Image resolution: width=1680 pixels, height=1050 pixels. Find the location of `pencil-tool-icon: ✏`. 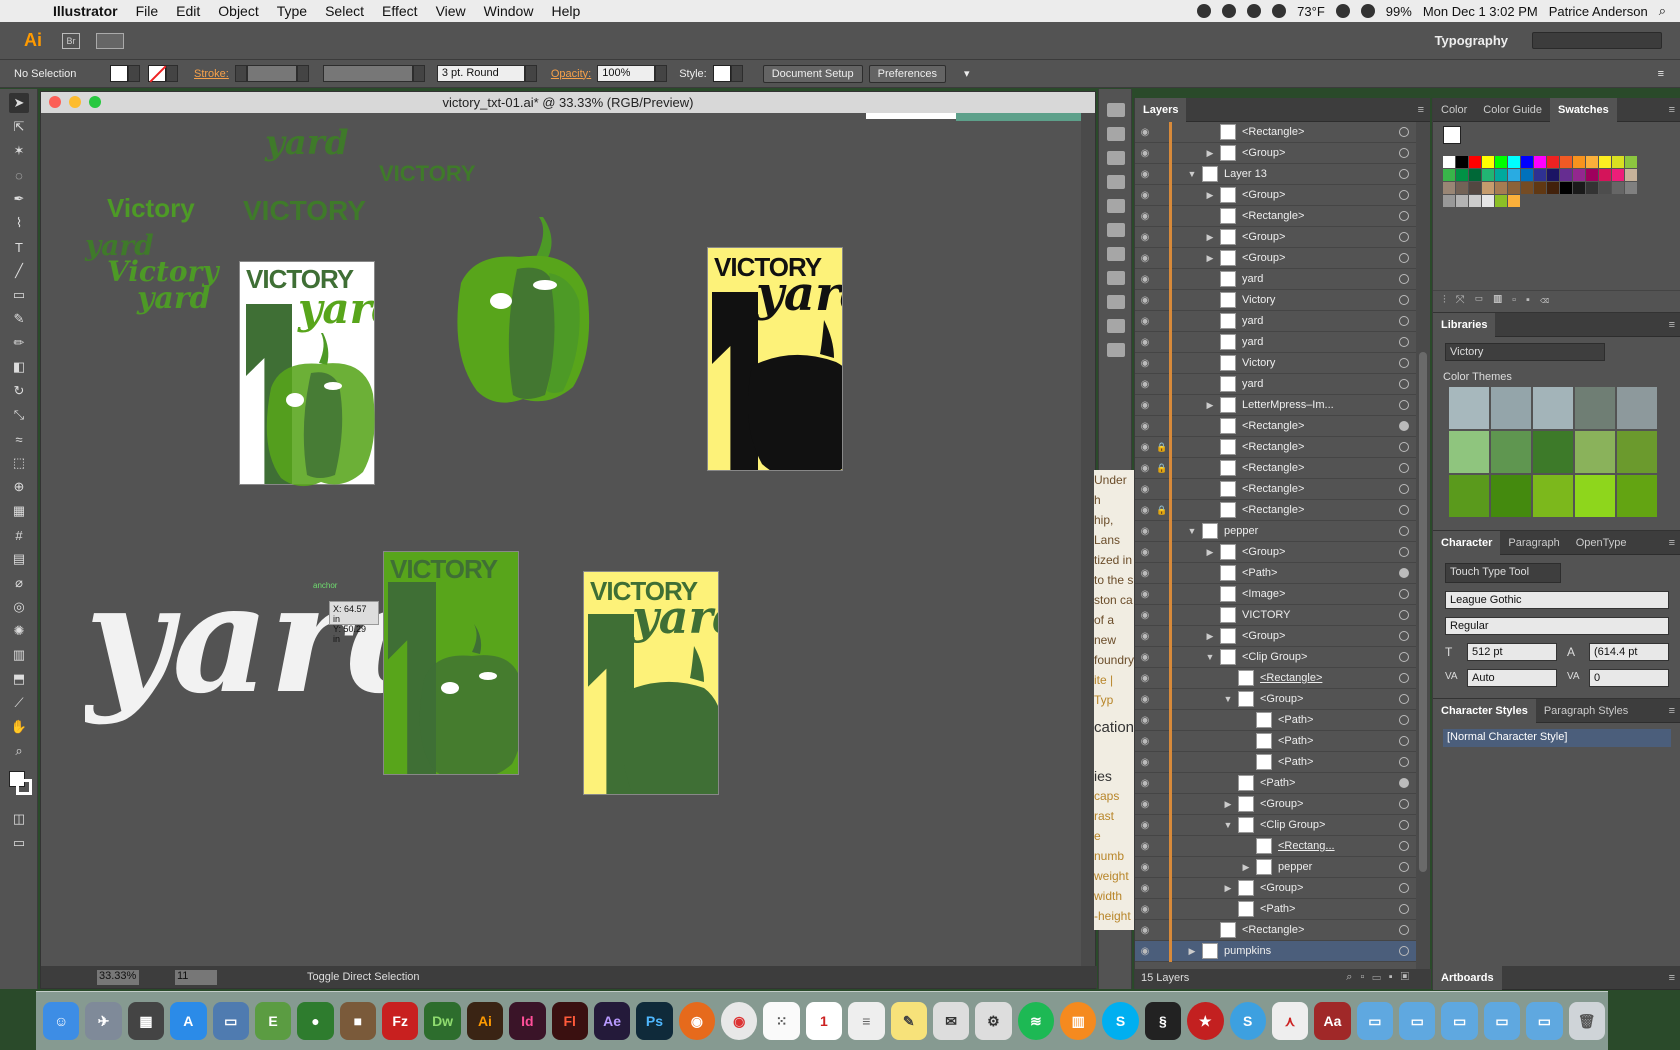

pencil-tool-icon: ✏ is located at coordinates (19, 343).